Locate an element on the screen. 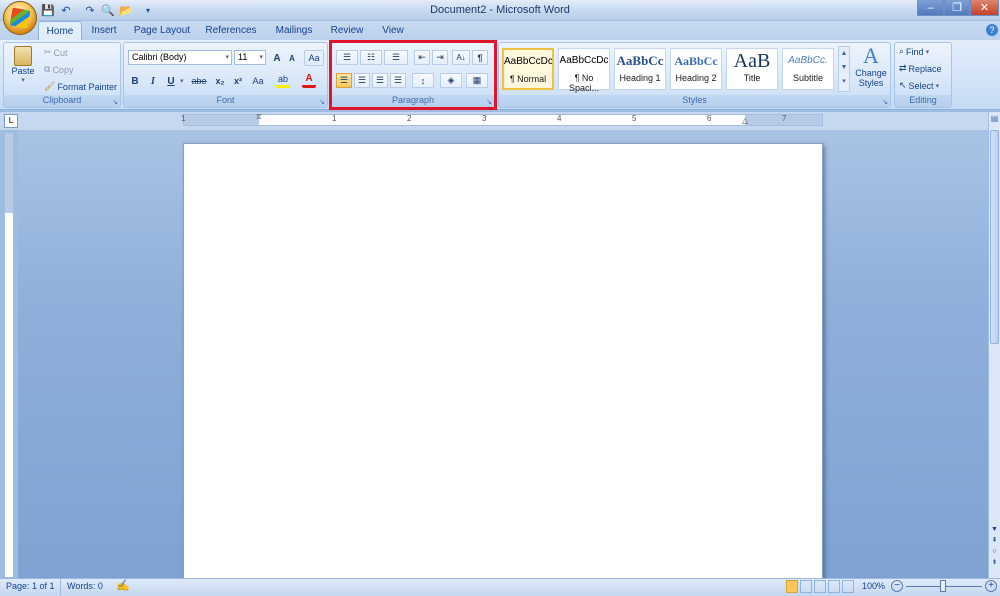  copy-button: ⧉ Copy is located at coordinates (58, 69).